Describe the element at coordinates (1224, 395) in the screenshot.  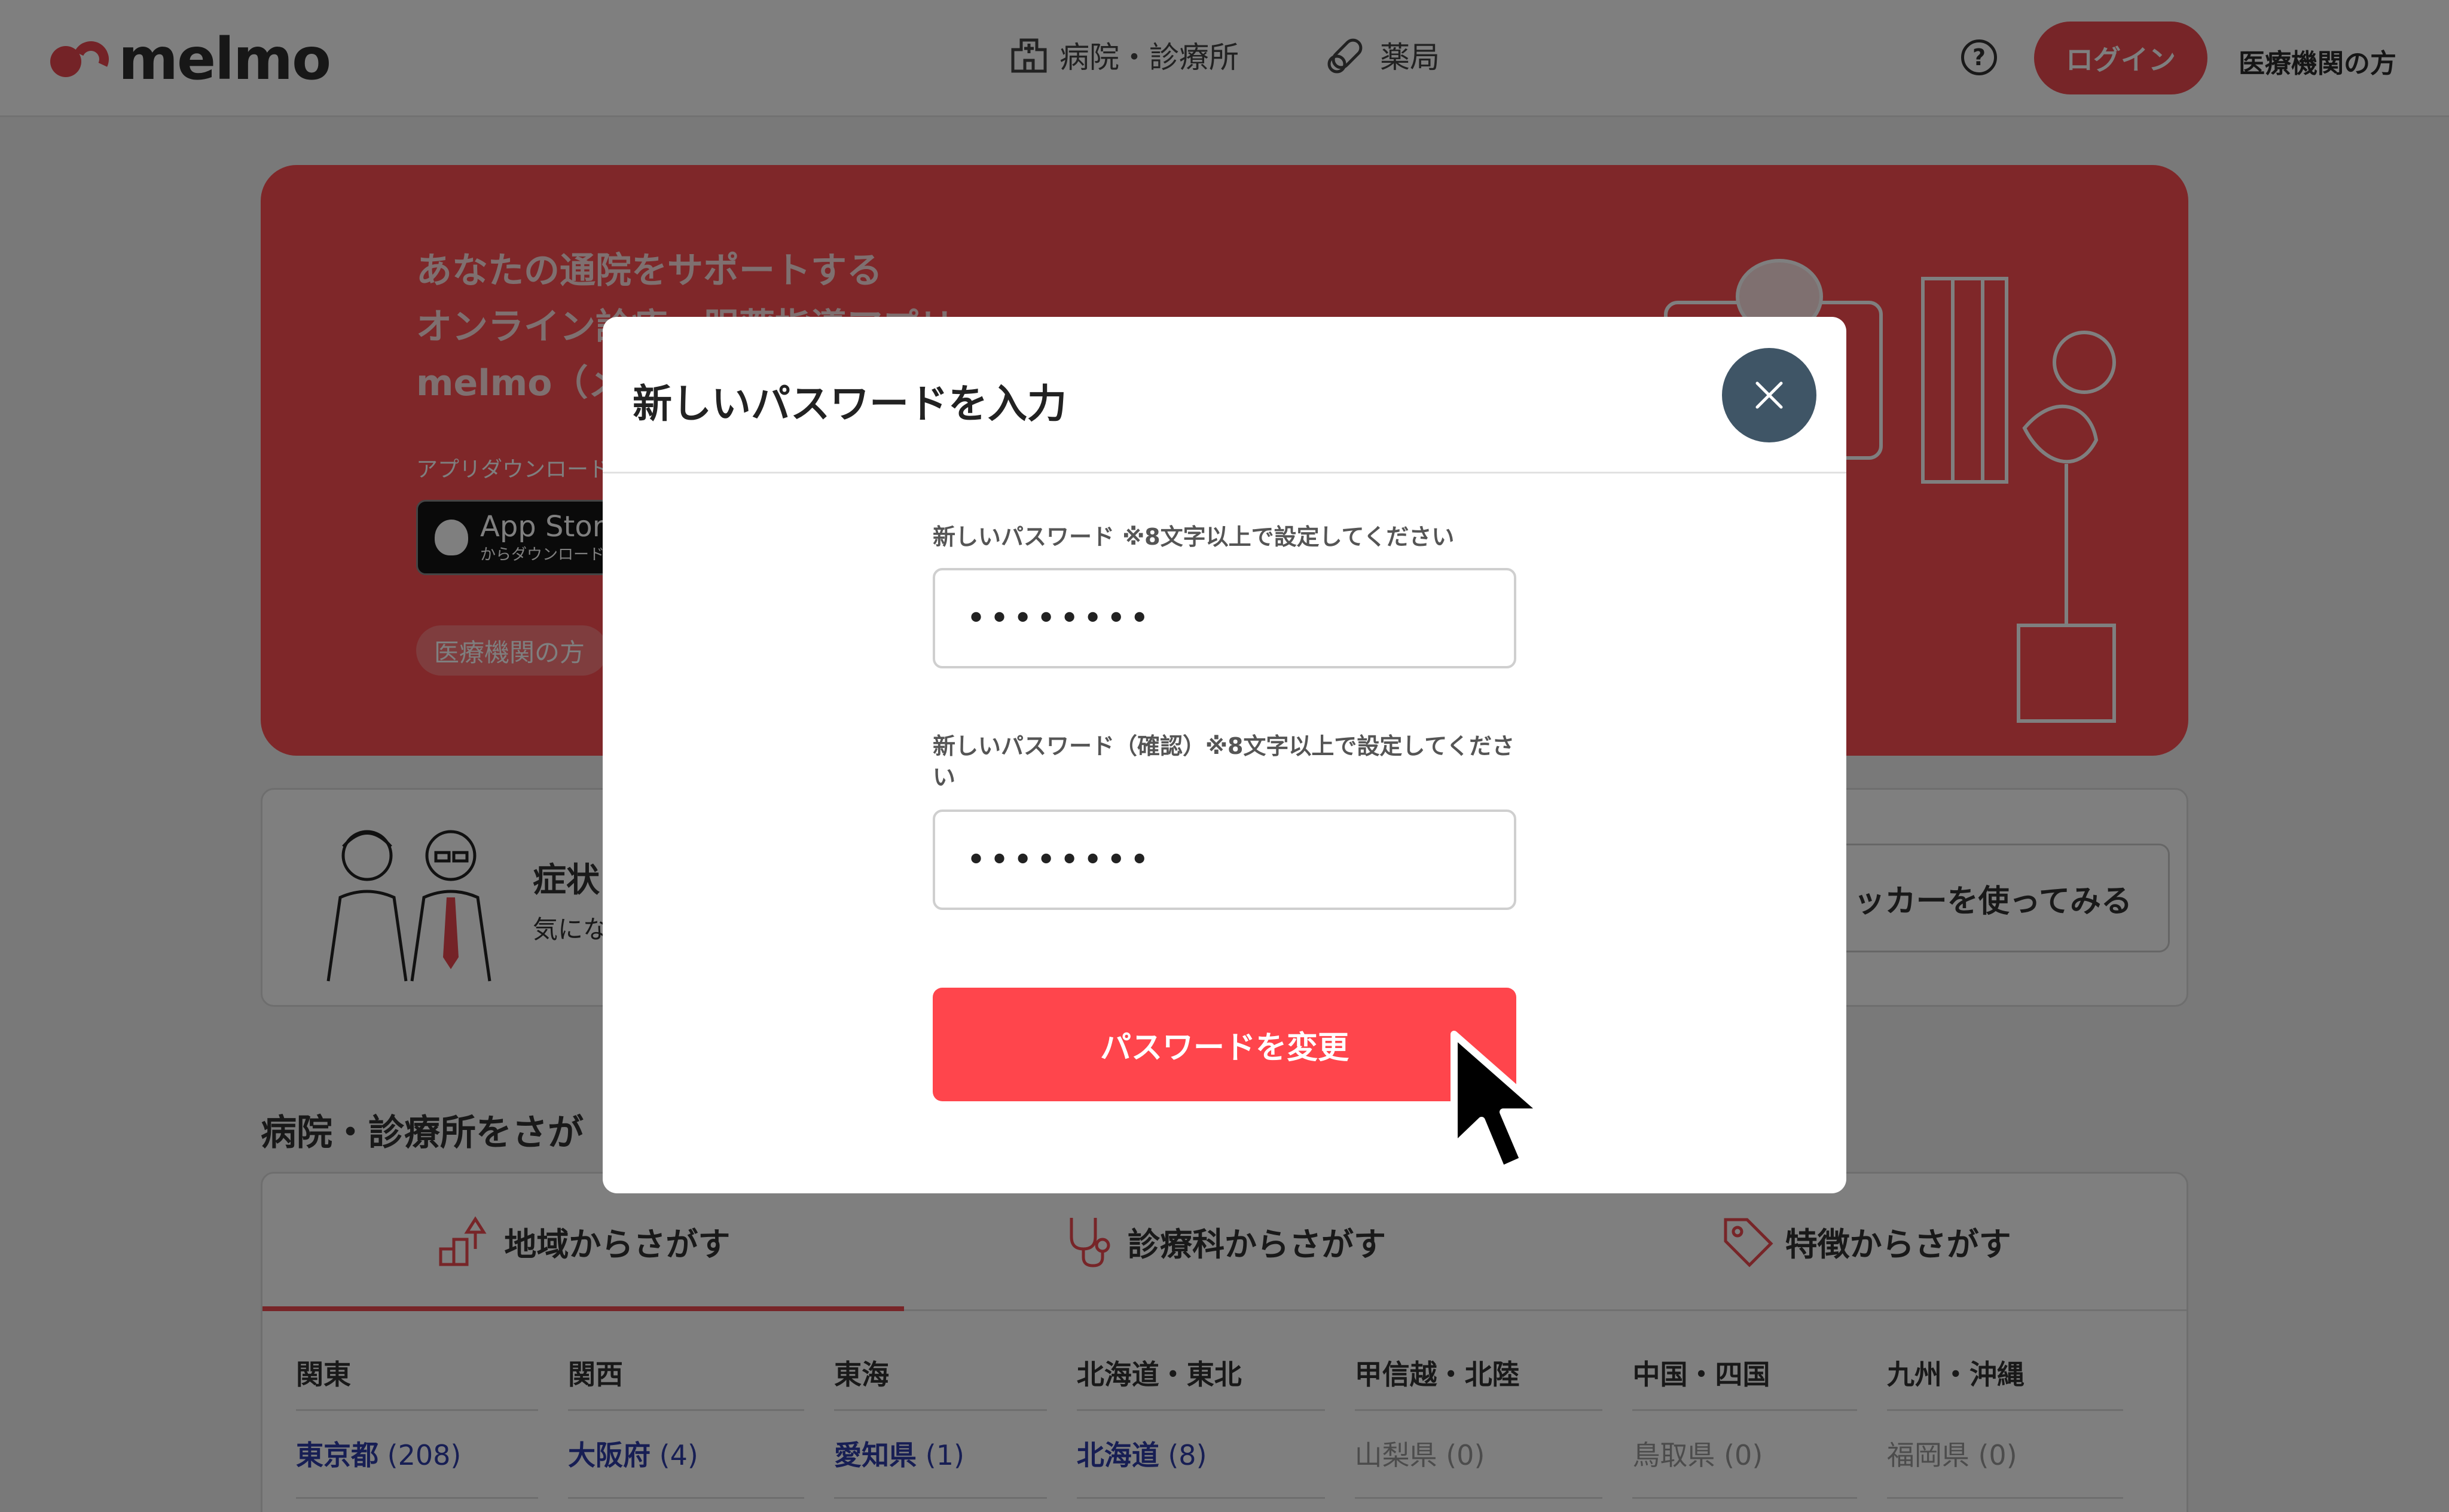
I see `modal-header: 新しいパスワードを入力` at that location.